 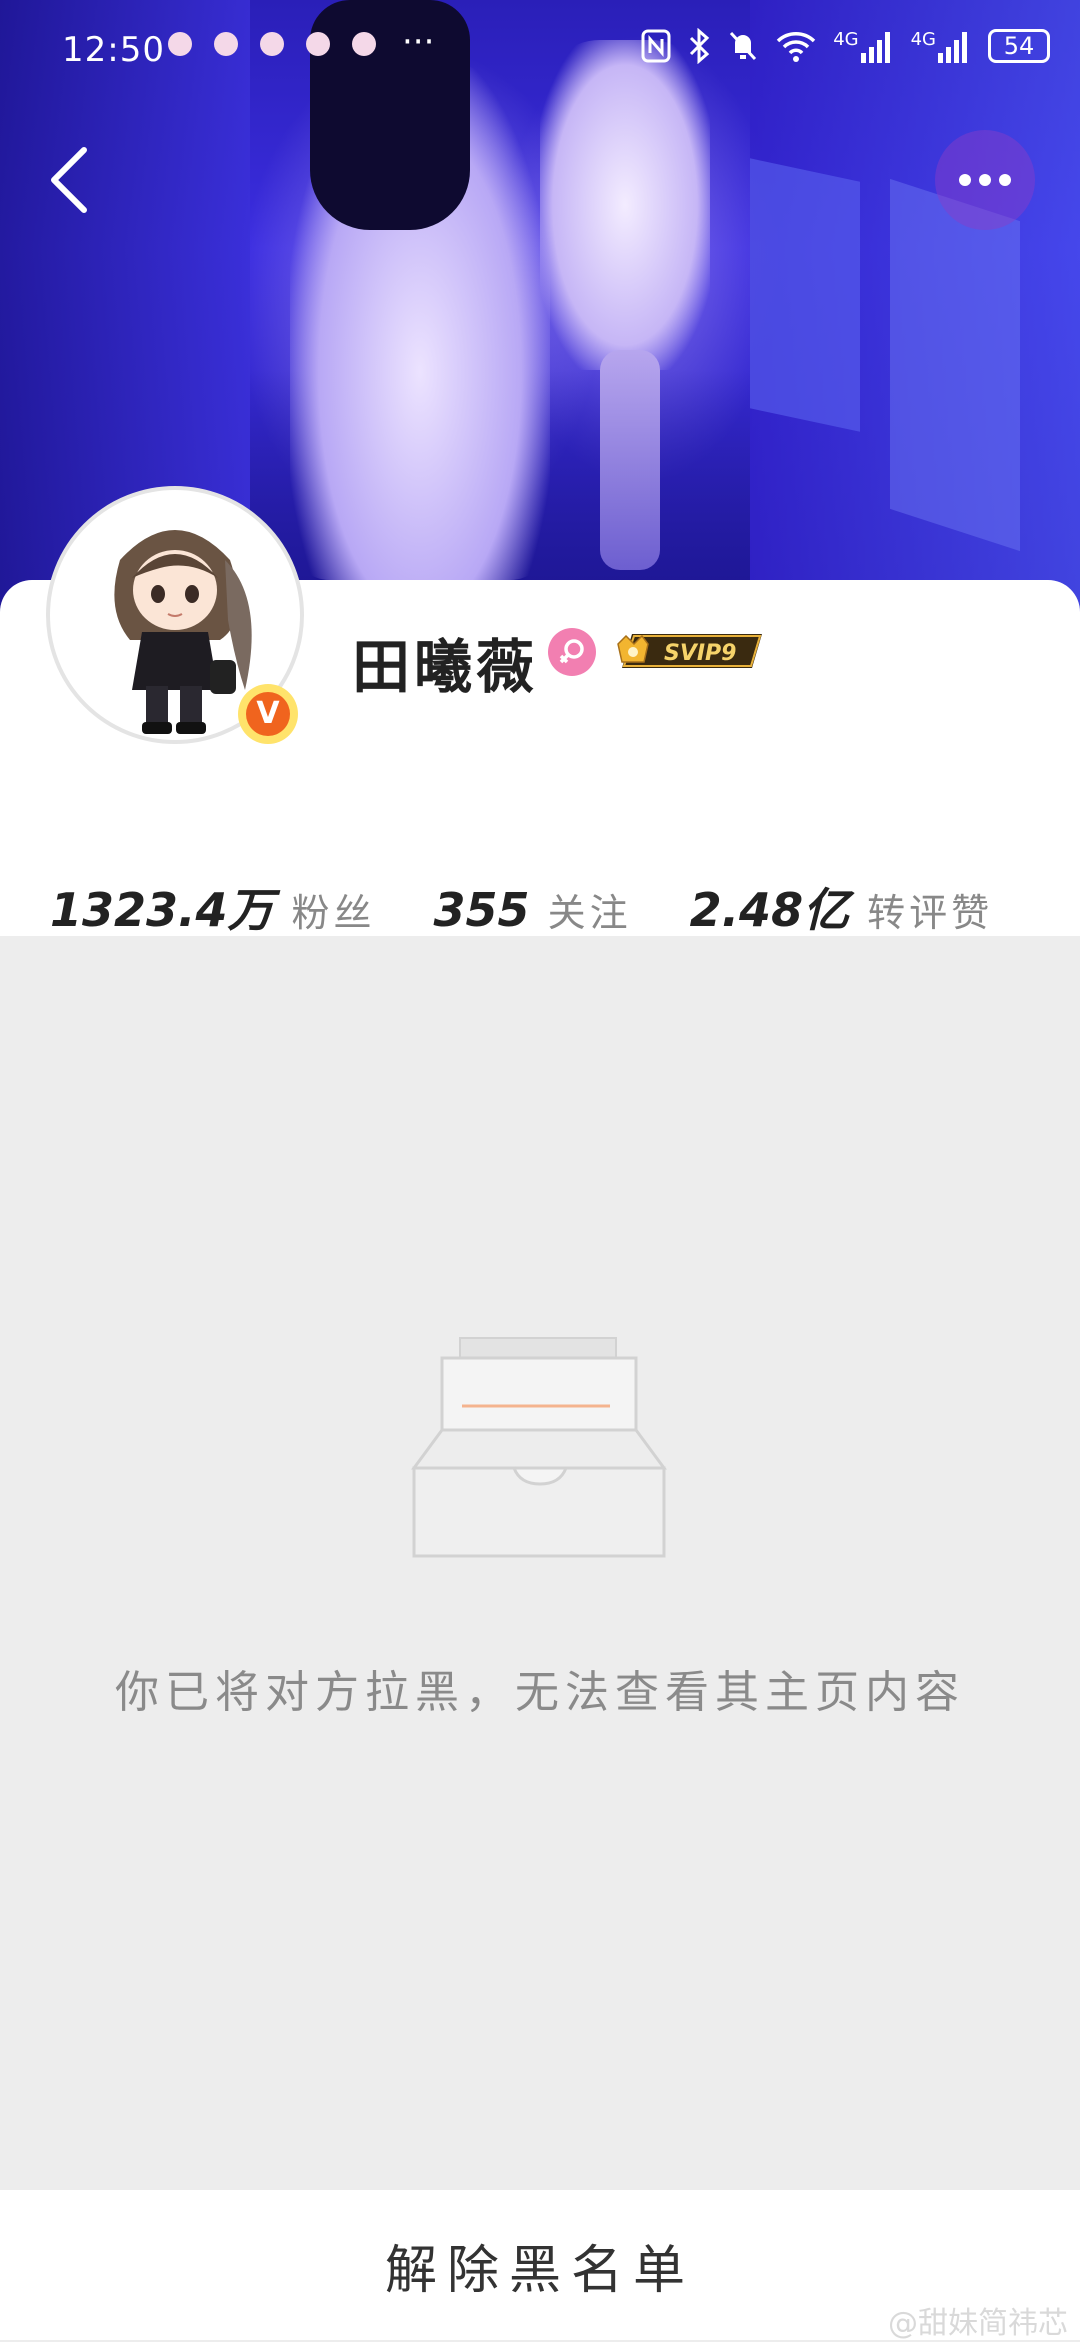 I want to click on blocked-message: 你已将对方拉黑，无法查看其主页内容, so click(x=540, y=1692).